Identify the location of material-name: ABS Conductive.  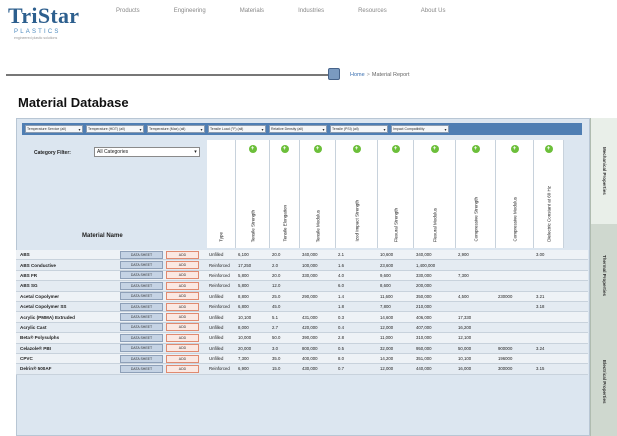
(68, 265).